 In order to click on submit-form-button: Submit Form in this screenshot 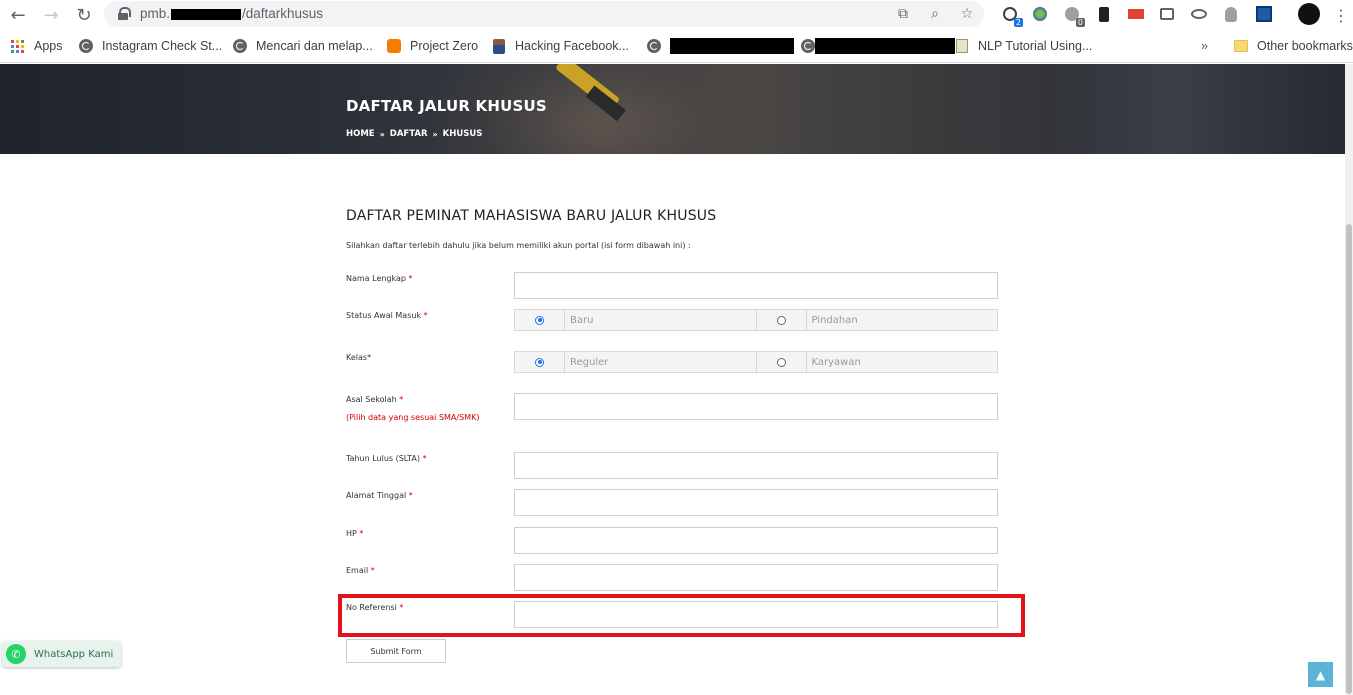, I will do `click(396, 651)`.